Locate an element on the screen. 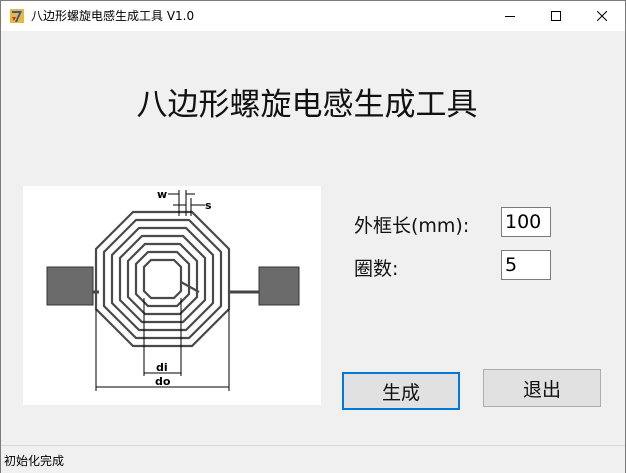 The width and height of the screenshot is (626, 473). exit-button: 退出 is located at coordinates (542, 388).